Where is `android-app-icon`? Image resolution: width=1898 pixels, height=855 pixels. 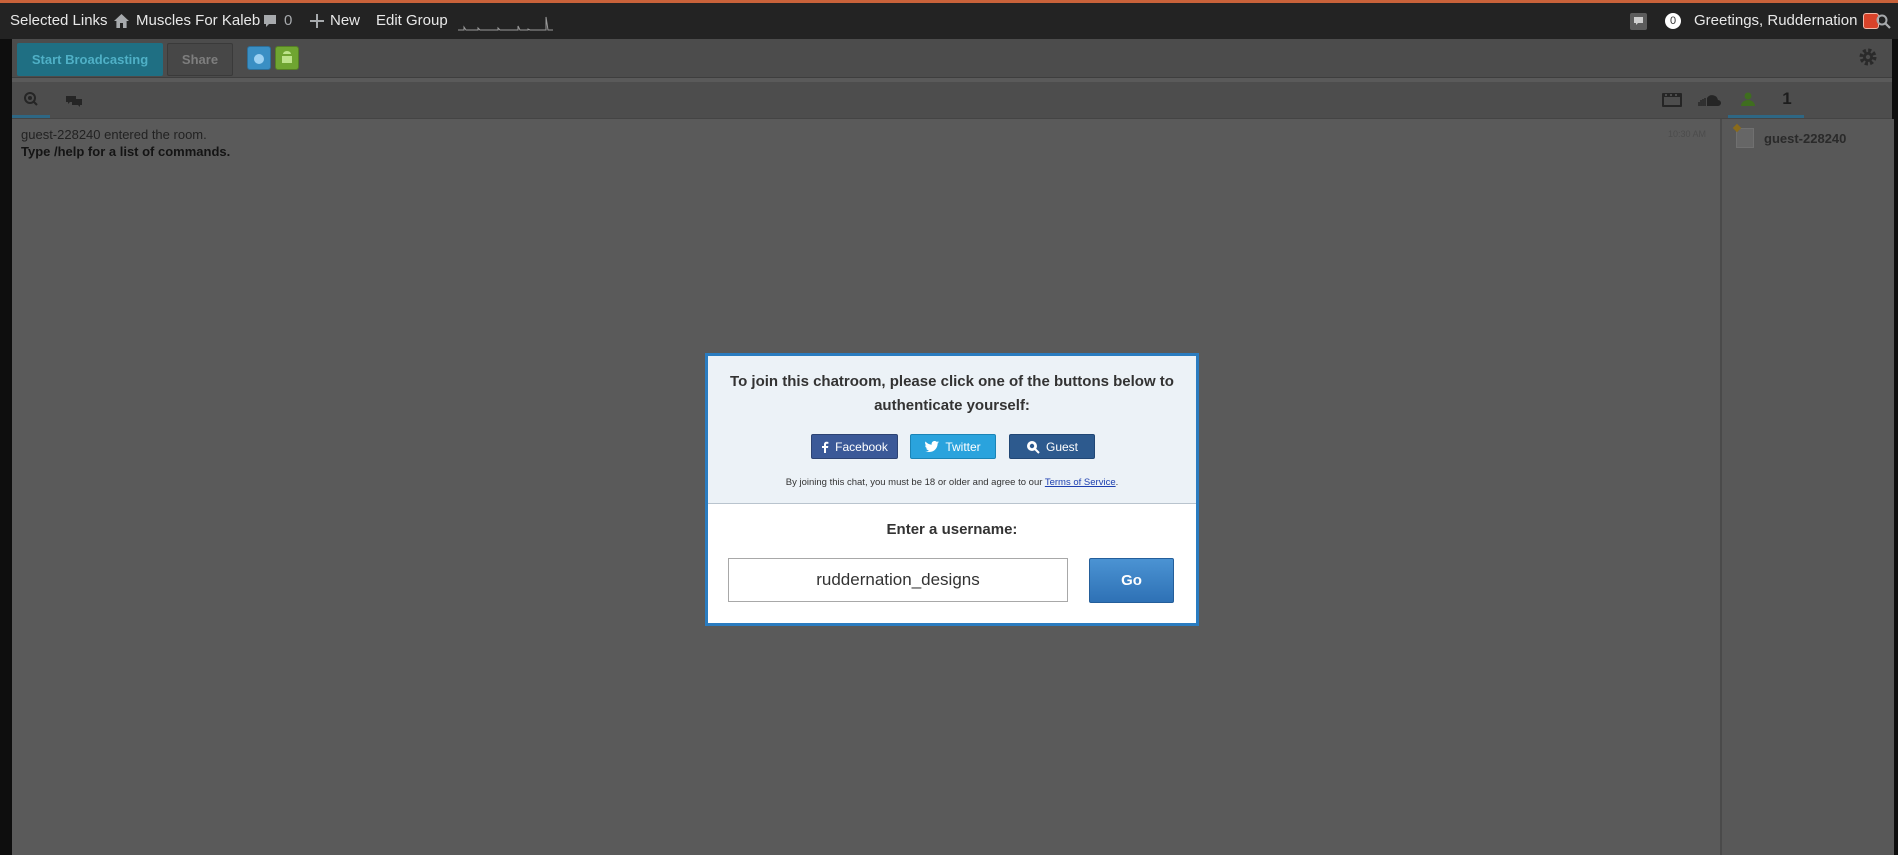 android-app-icon is located at coordinates (287, 58).